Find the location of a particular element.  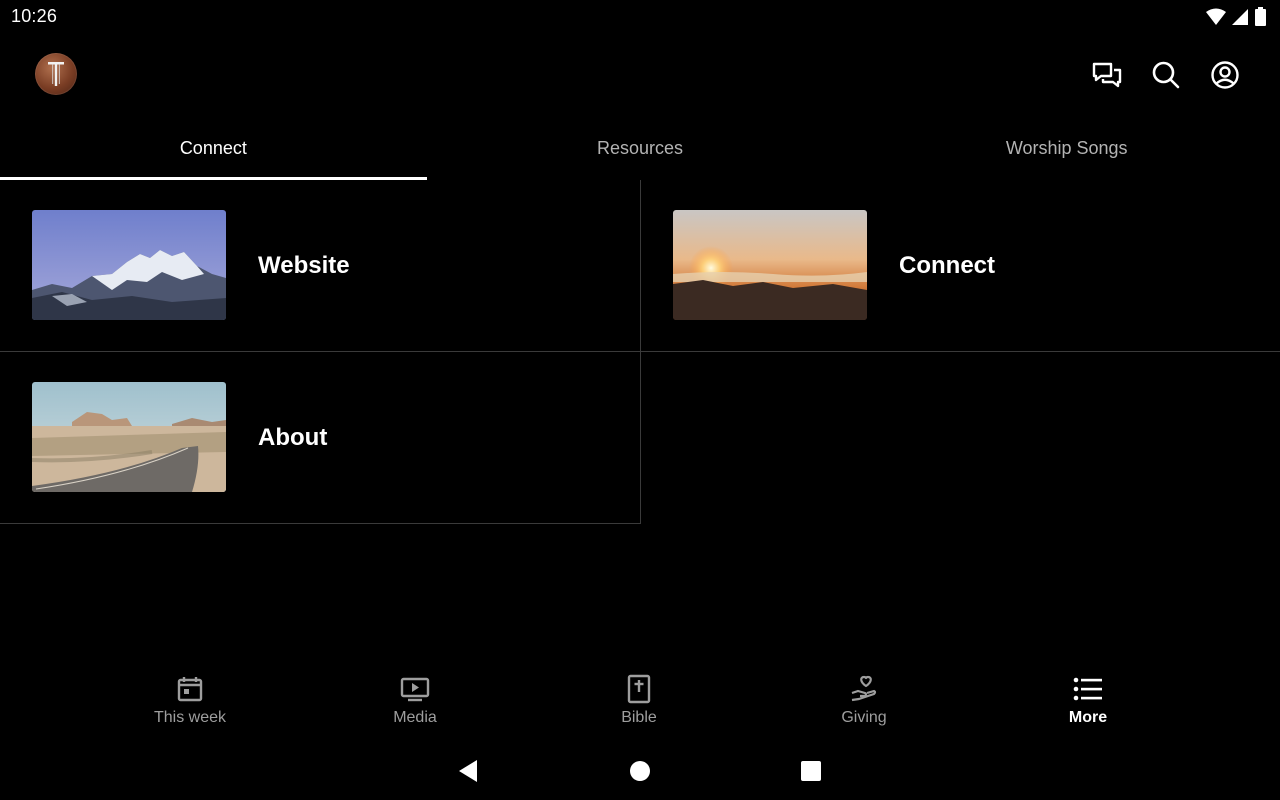

home-icon is located at coordinates (640, 771).